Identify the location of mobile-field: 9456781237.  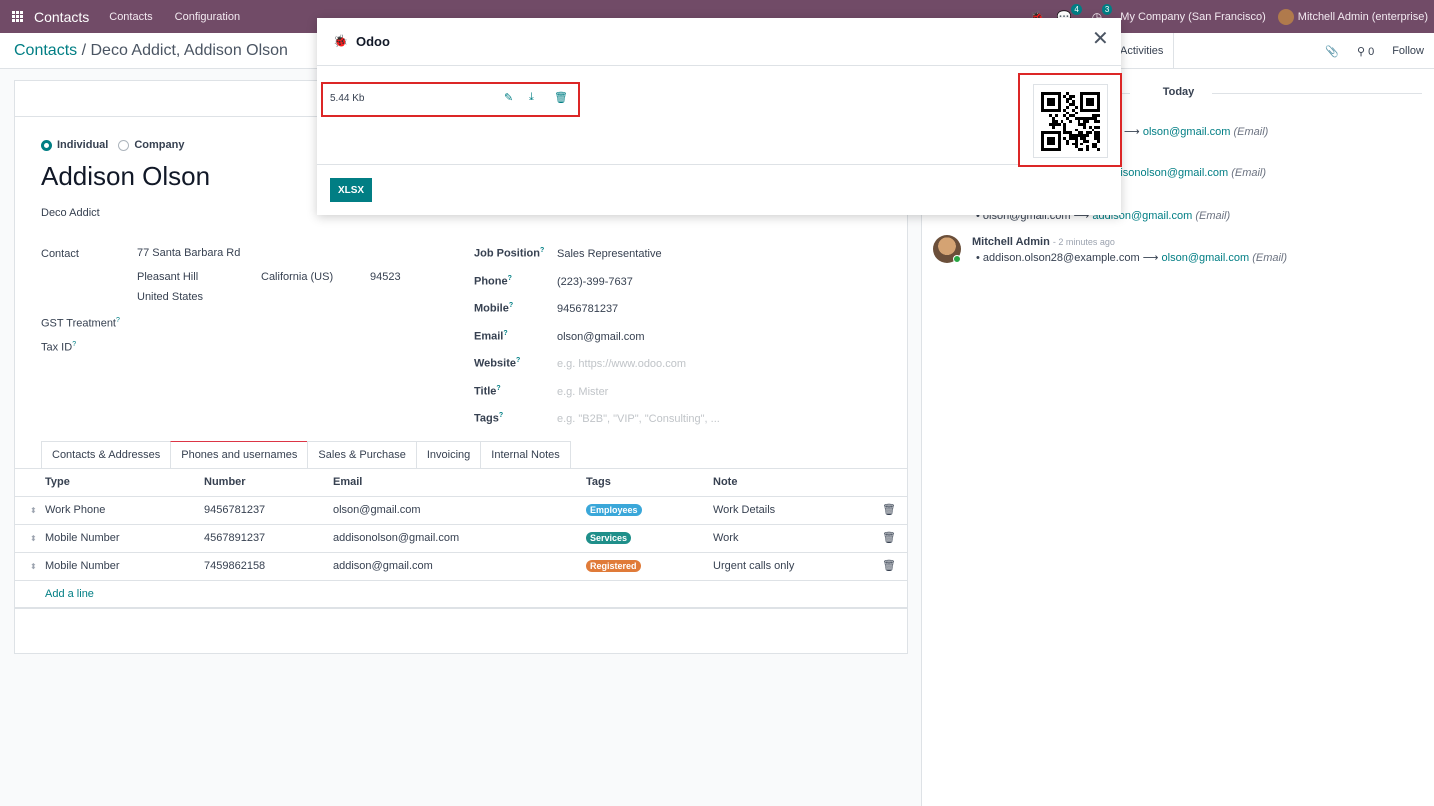
(587, 309).